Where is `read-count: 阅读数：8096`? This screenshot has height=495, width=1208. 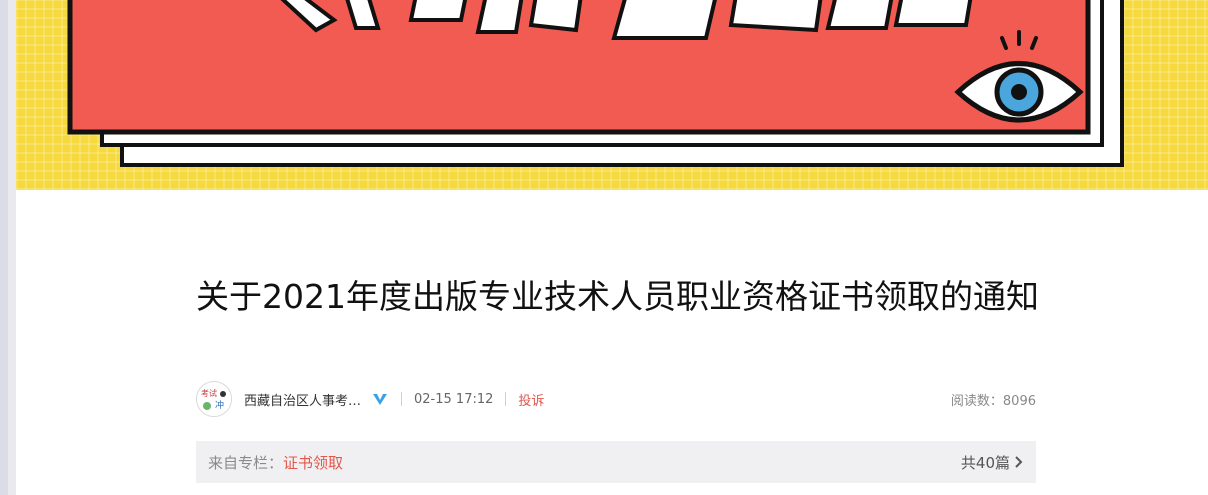 read-count: 阅读数：8096 is located at coordinates (993, 401).